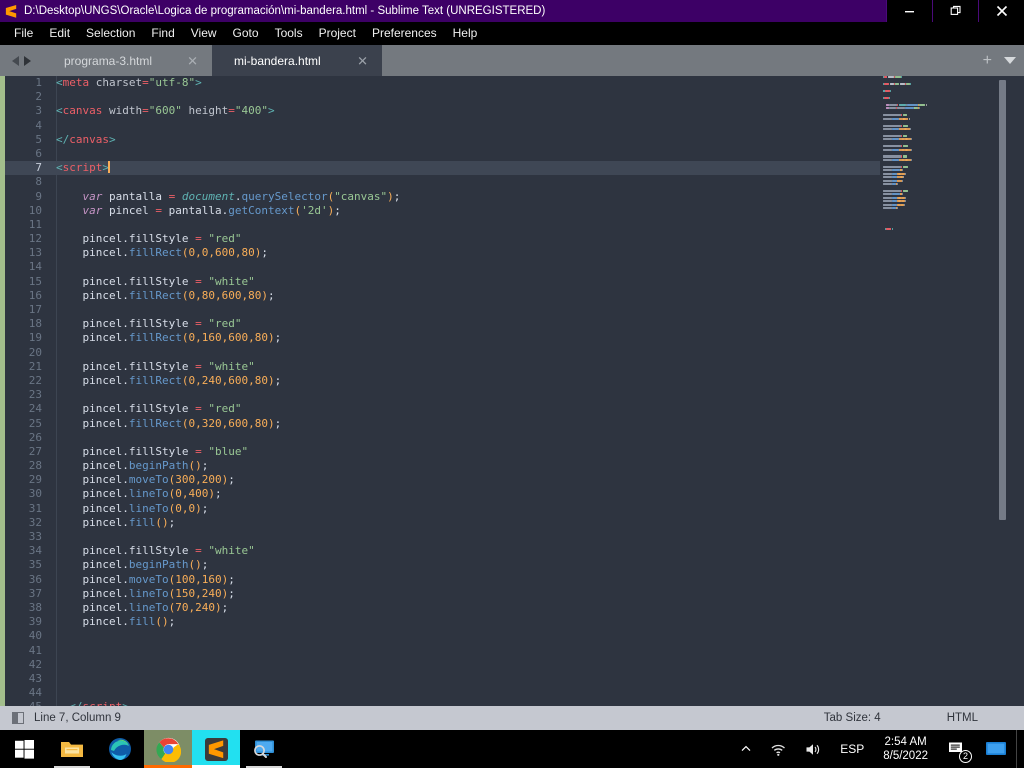  I want to click on code-line: pincel.fillRect(0,240,600,80);, so click(465, 381).